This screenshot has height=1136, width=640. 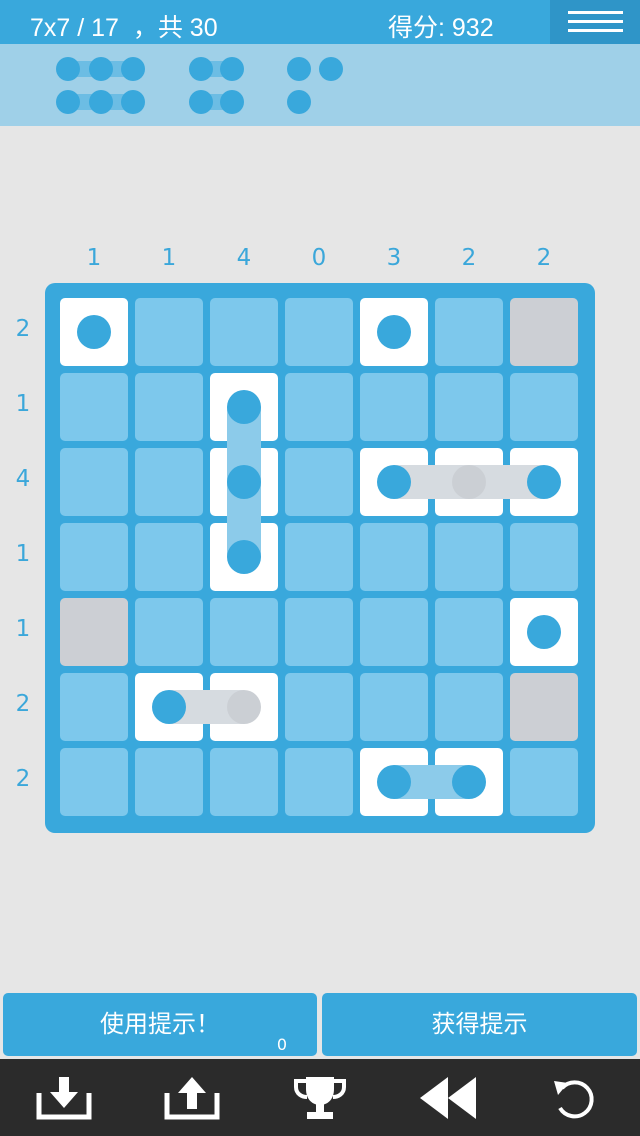 I want to click on bottom-toolbar, so click(x=320, y=1097).